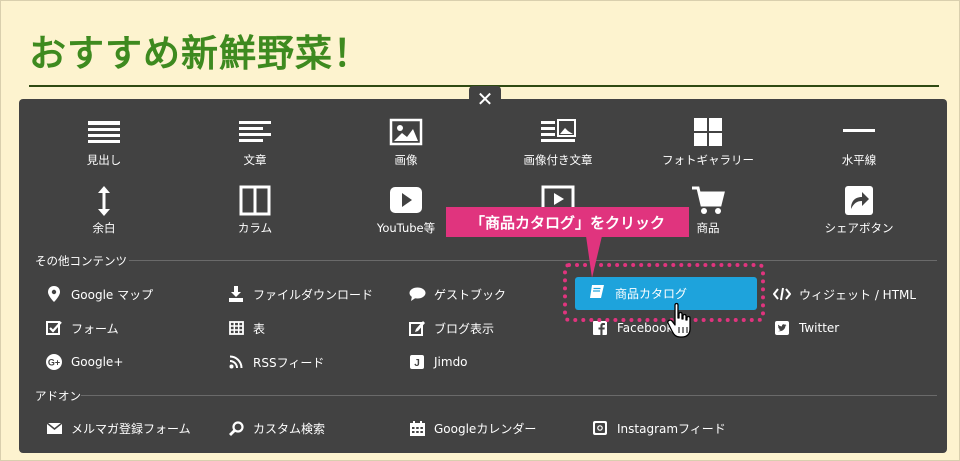 Image resolution: width=960 pixels, height=461 pixels. I want to click on item-form: フォーム, so click(81, 328).